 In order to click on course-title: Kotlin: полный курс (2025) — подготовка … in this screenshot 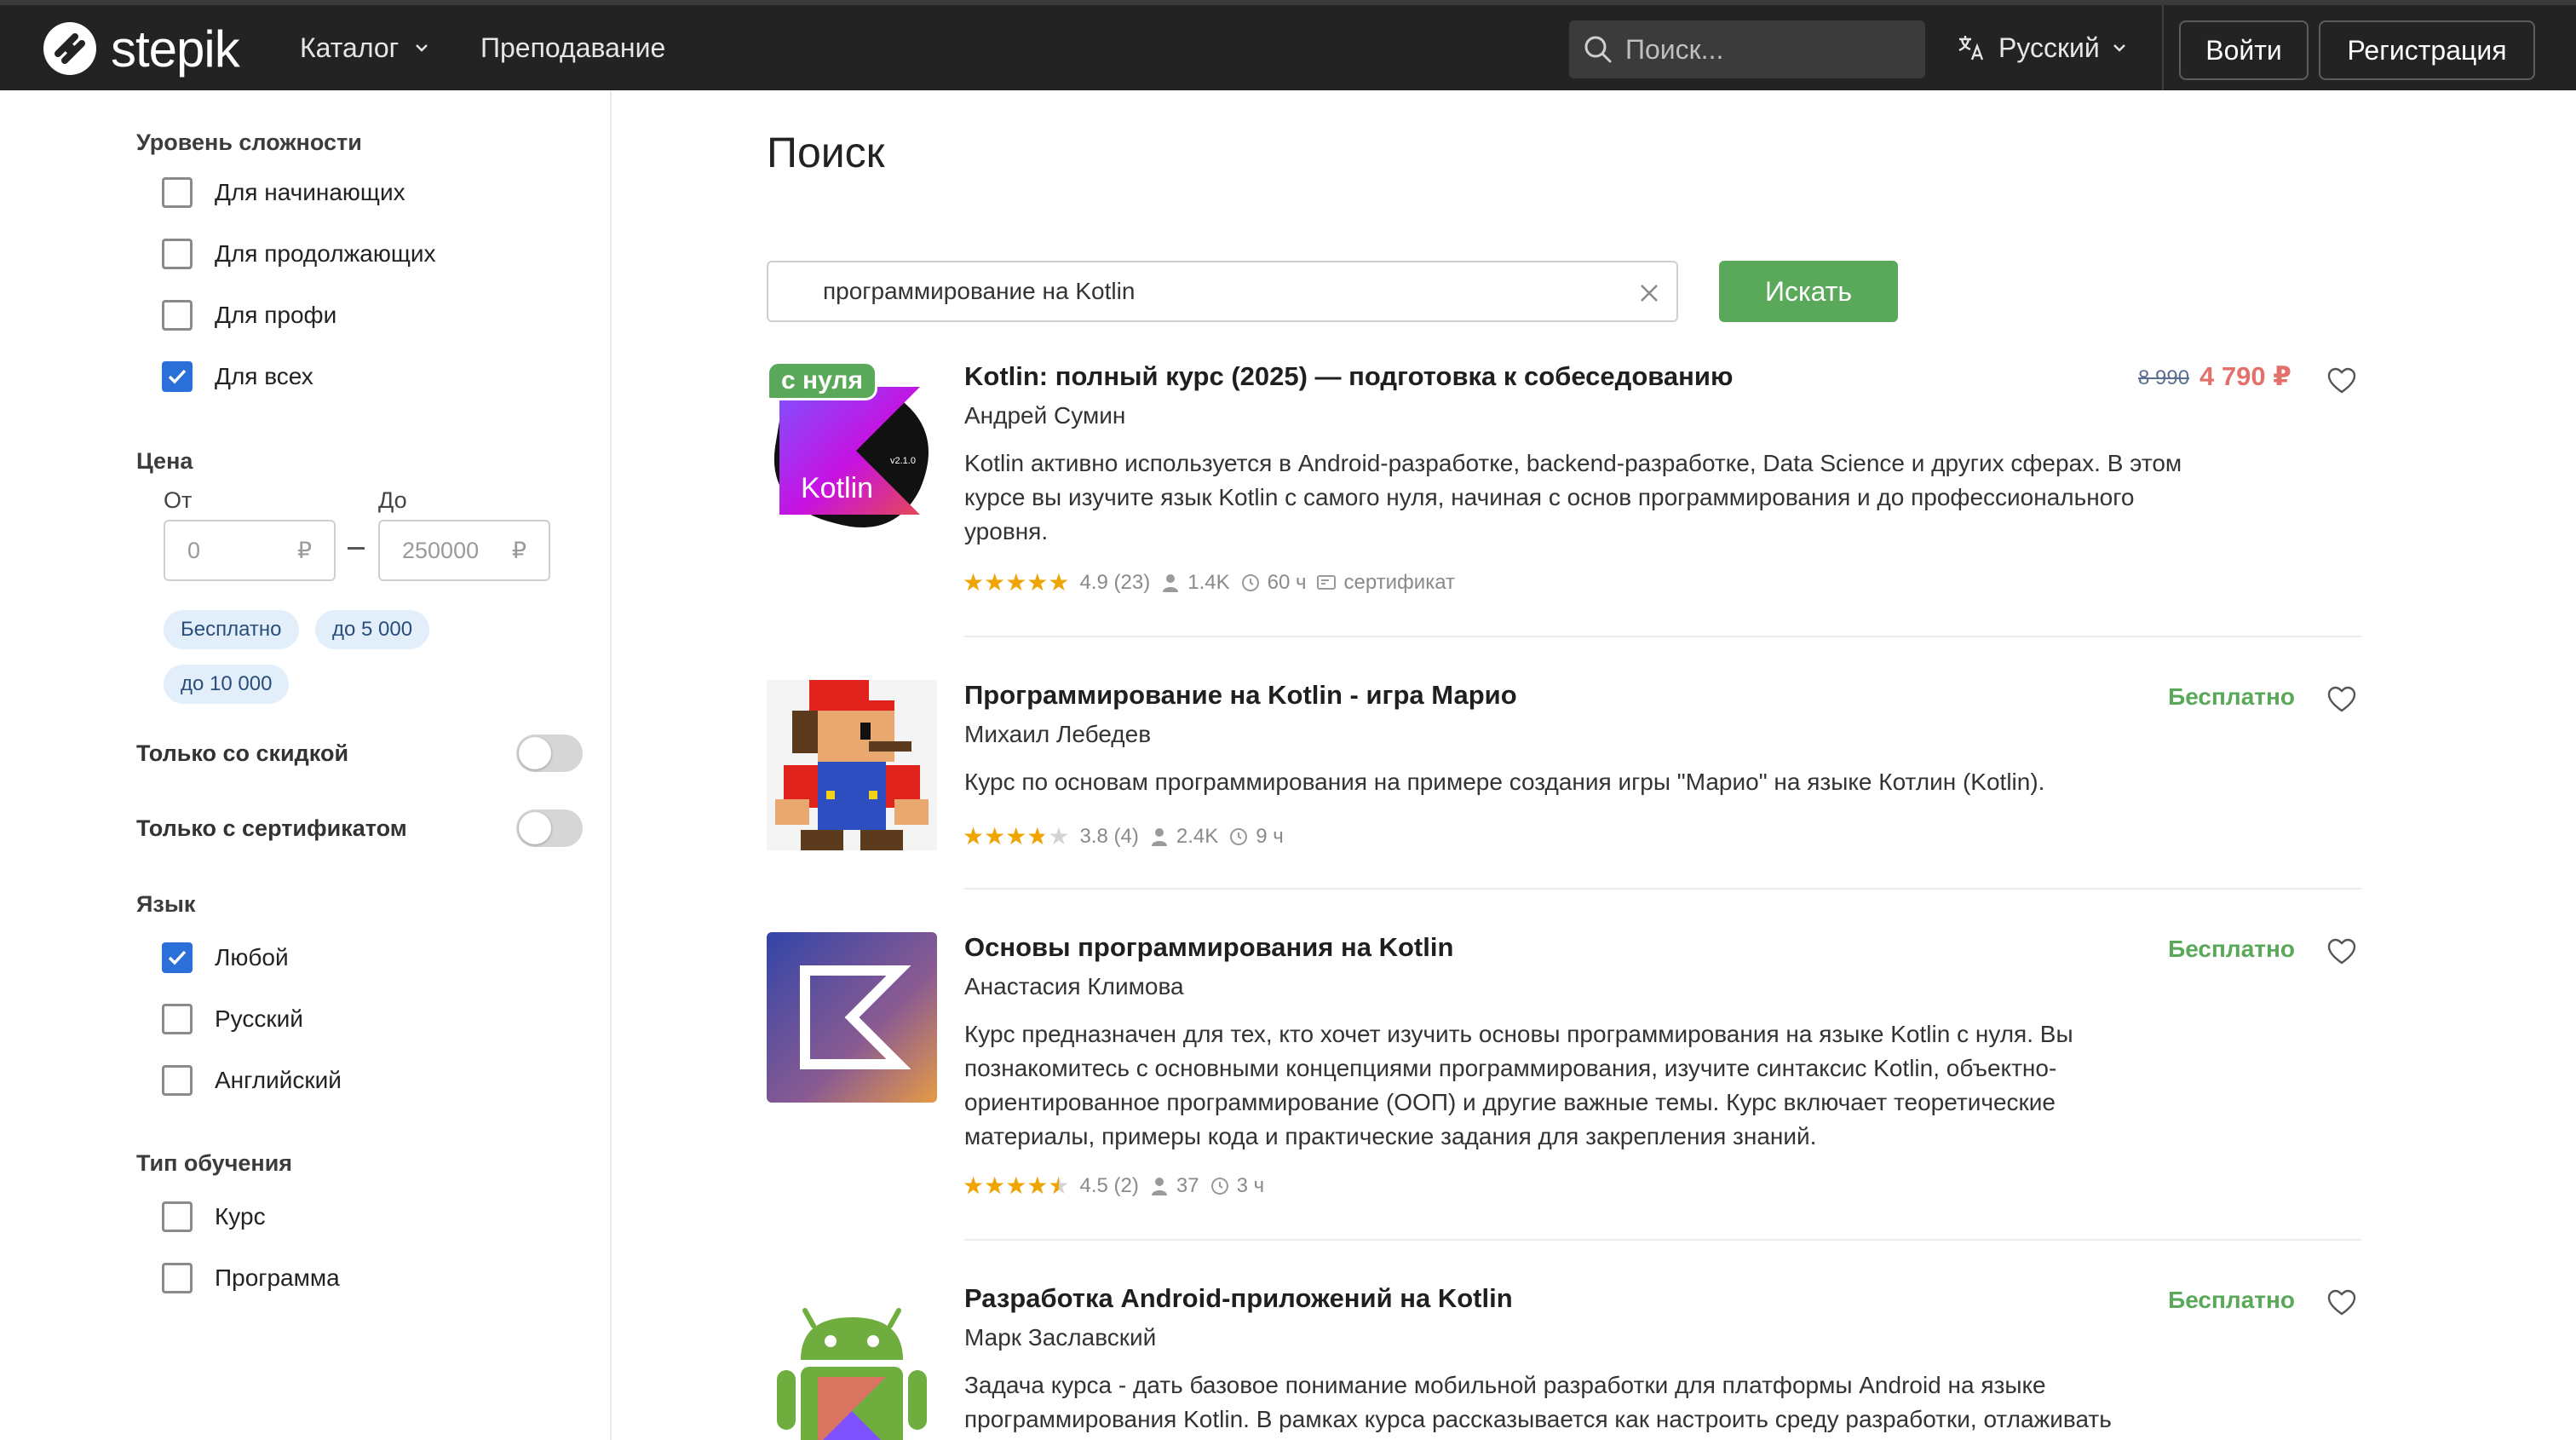, I will do `click(1349, 377)`.